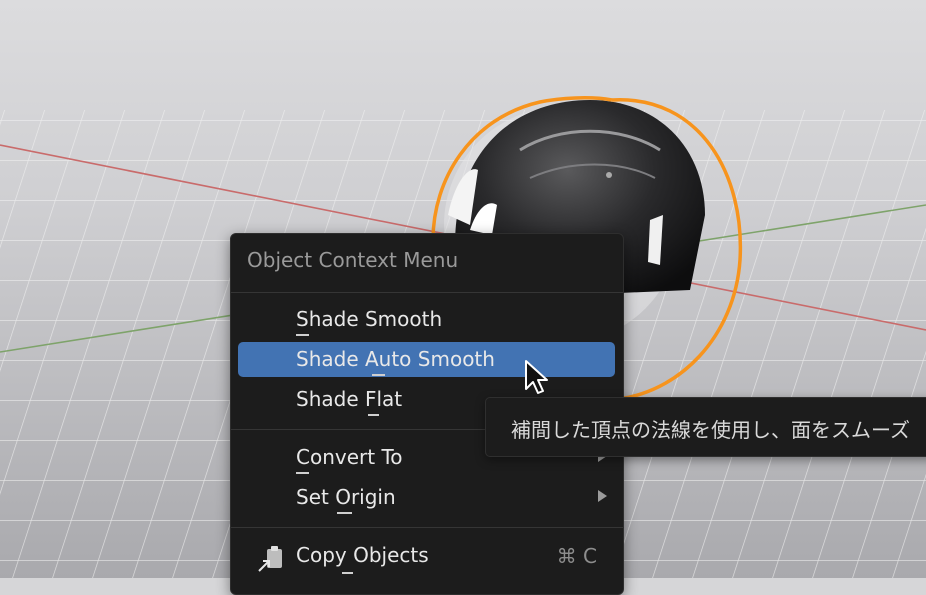 This screenshot has width=926, height=595. I want to click on menu-item-shade-auto-smooth: Shade Auto Smooth, so click(426, 359).